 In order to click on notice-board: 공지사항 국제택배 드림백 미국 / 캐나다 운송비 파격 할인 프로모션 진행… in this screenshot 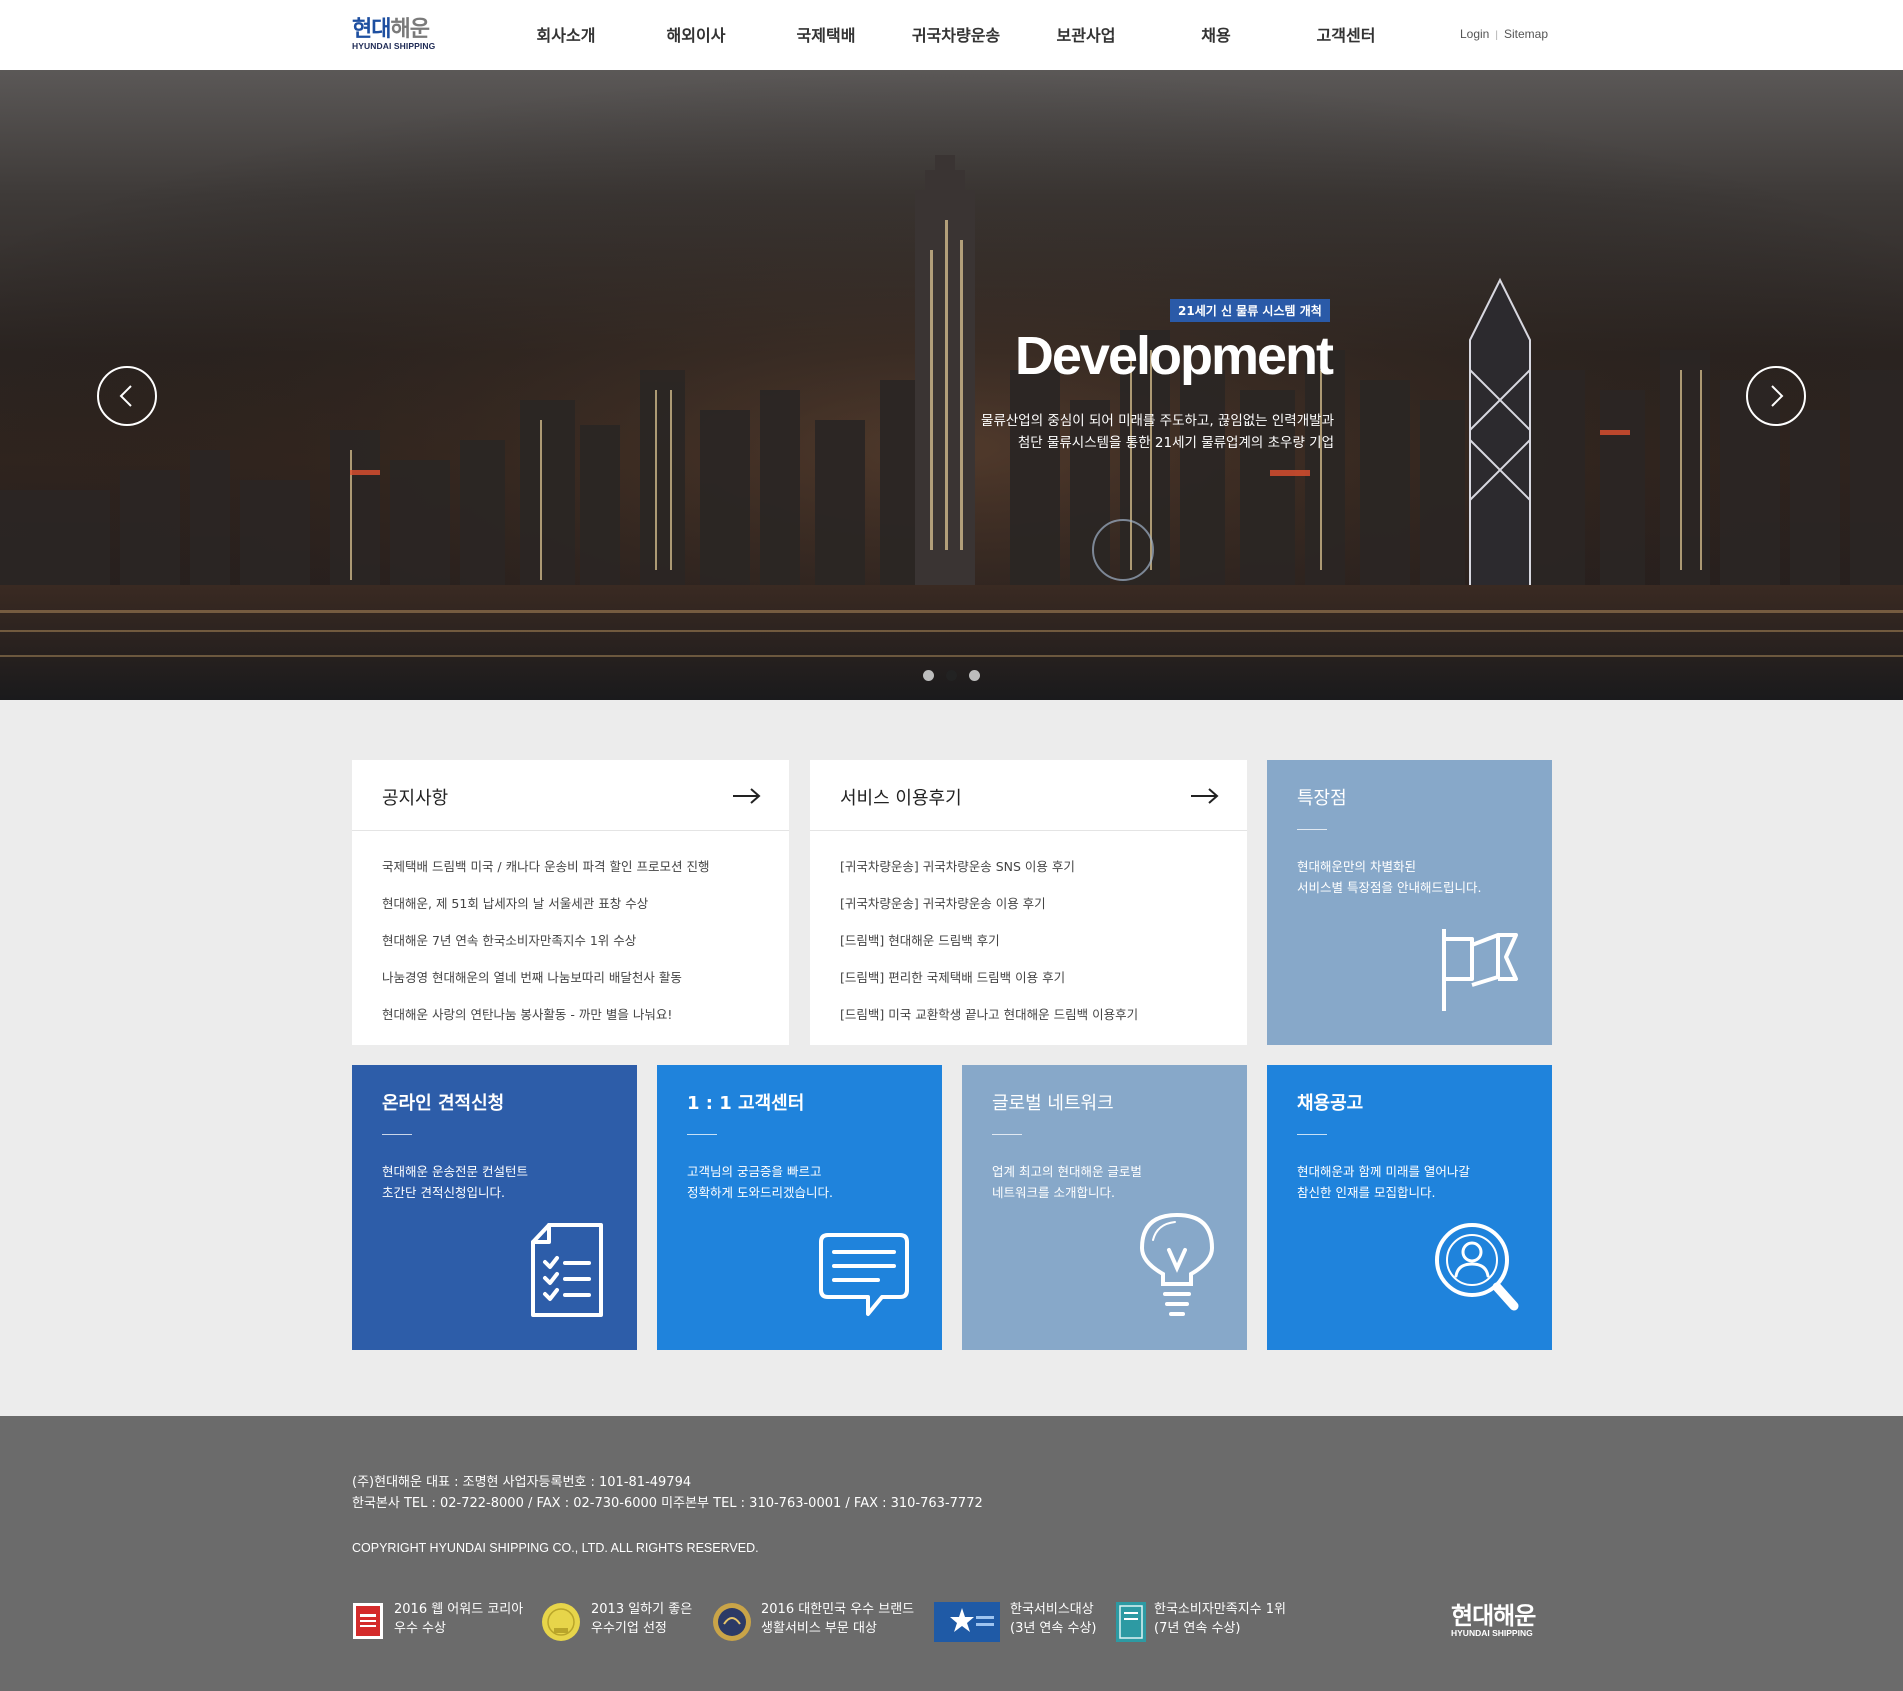, I will do `click(570, 902)`.